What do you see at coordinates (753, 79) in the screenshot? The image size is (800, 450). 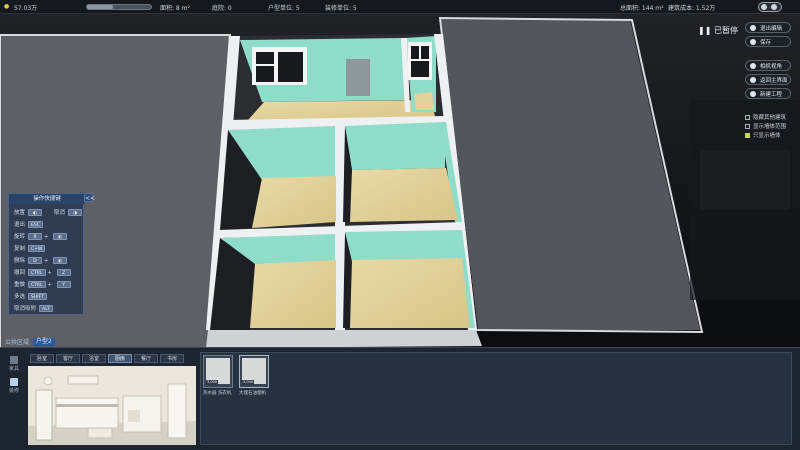 I see `home-icon` at bounding box center [753, 79].